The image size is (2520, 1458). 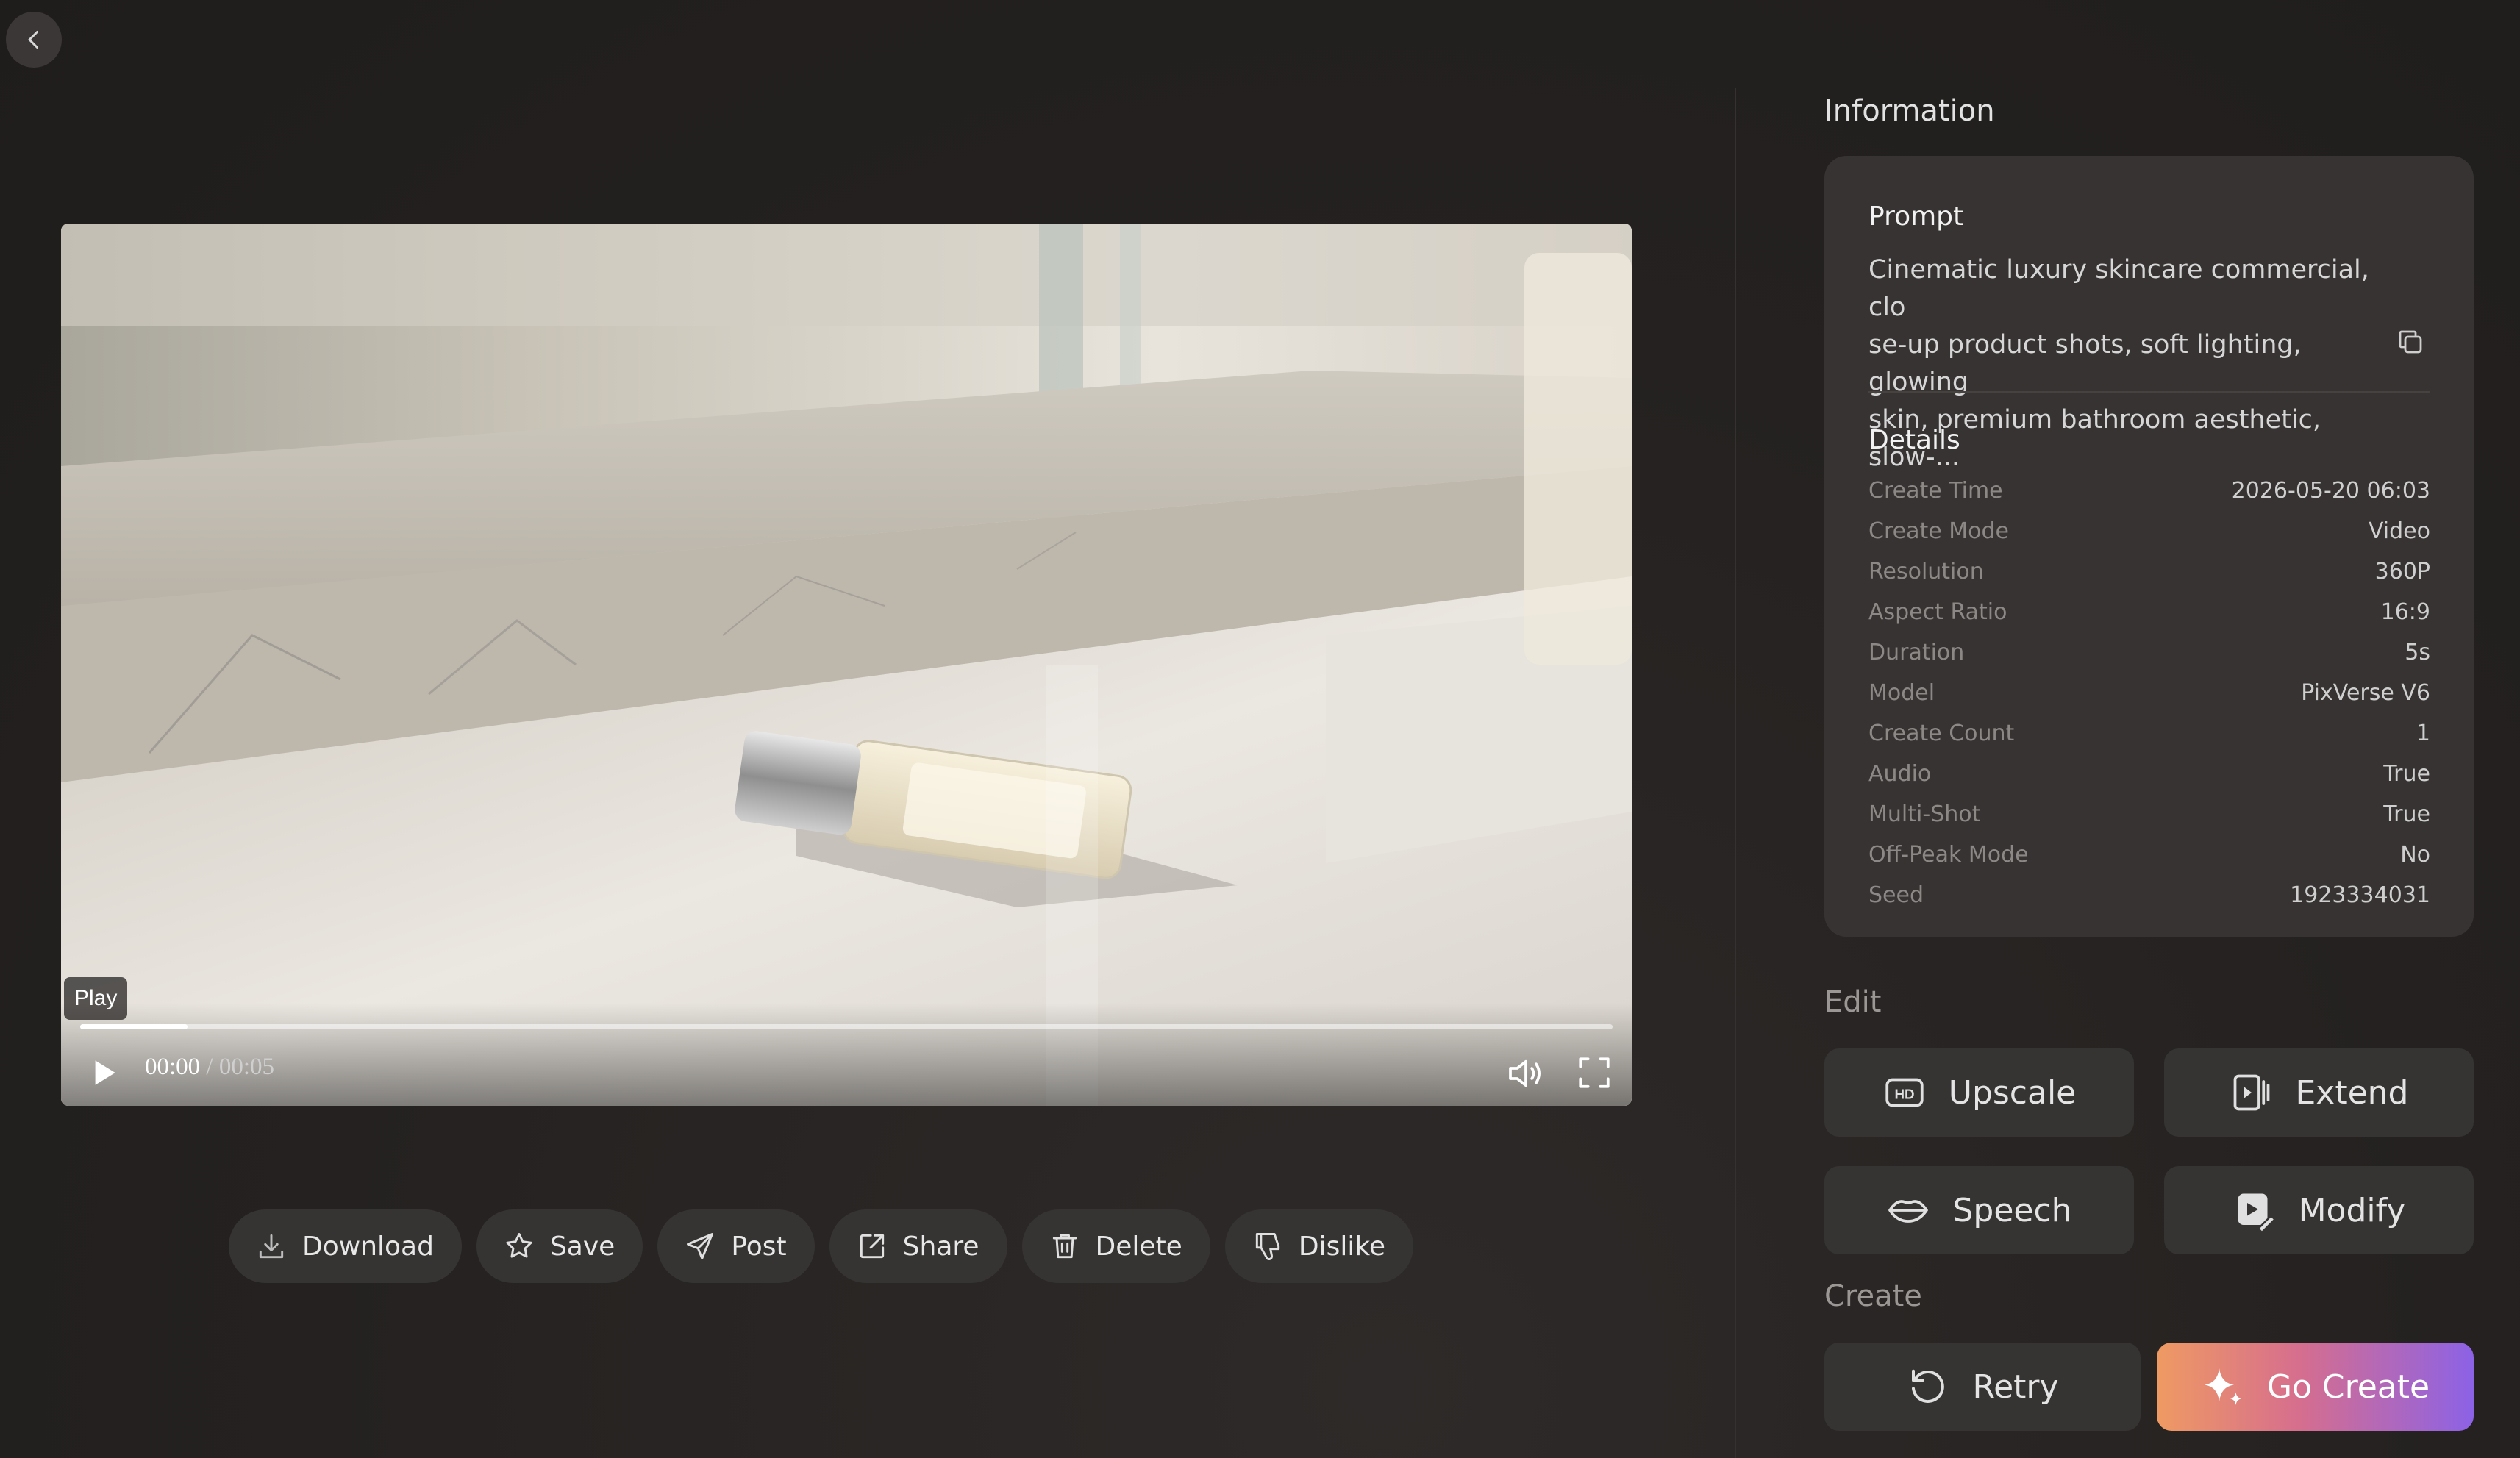 I want to click on download-label: Download, so click(x=368, y=1246).